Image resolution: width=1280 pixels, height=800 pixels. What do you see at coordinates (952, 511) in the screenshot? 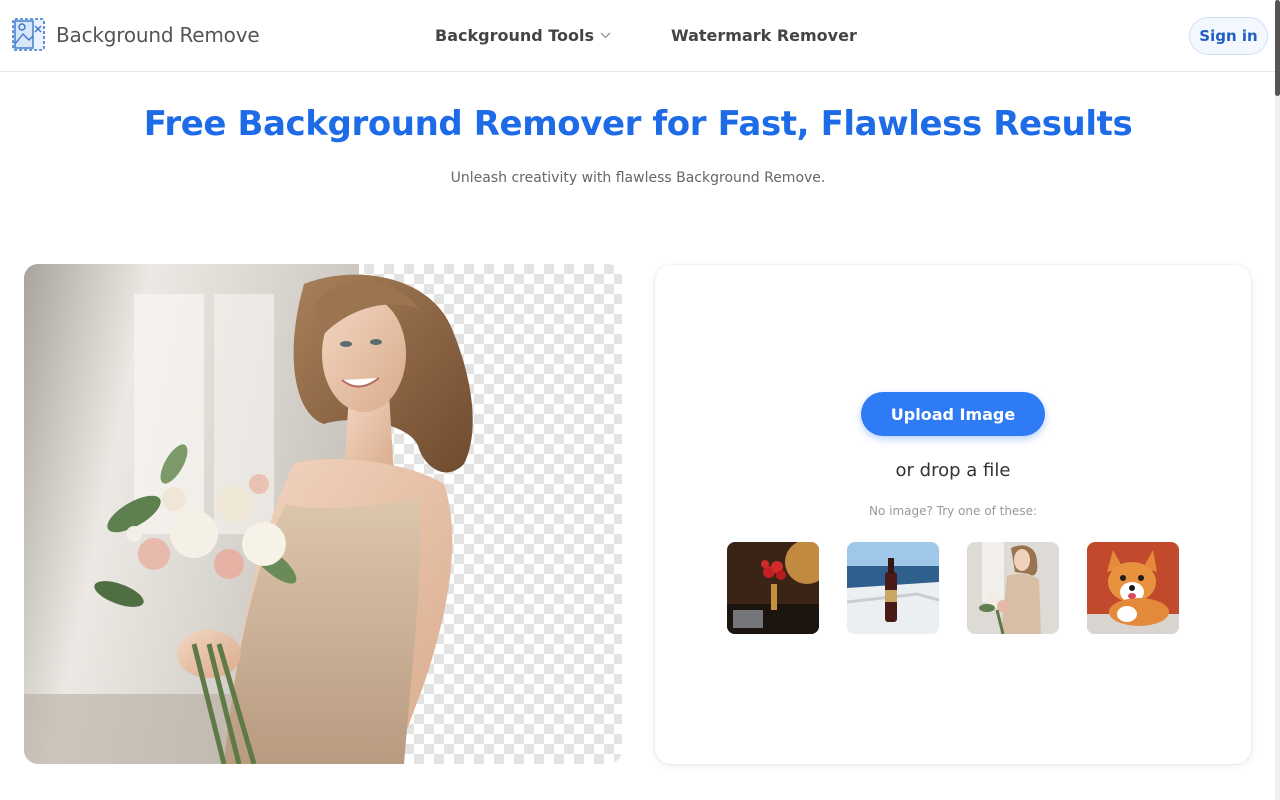
I see `try-samples-text: No image? Try one of these:` at bounding box center [952, 511].